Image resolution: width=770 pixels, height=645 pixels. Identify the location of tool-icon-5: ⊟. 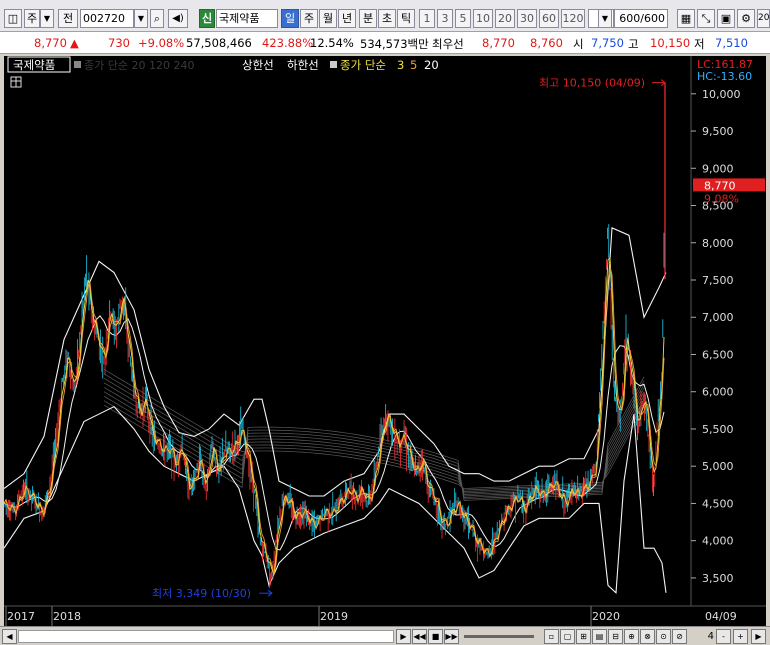
(615, 636).